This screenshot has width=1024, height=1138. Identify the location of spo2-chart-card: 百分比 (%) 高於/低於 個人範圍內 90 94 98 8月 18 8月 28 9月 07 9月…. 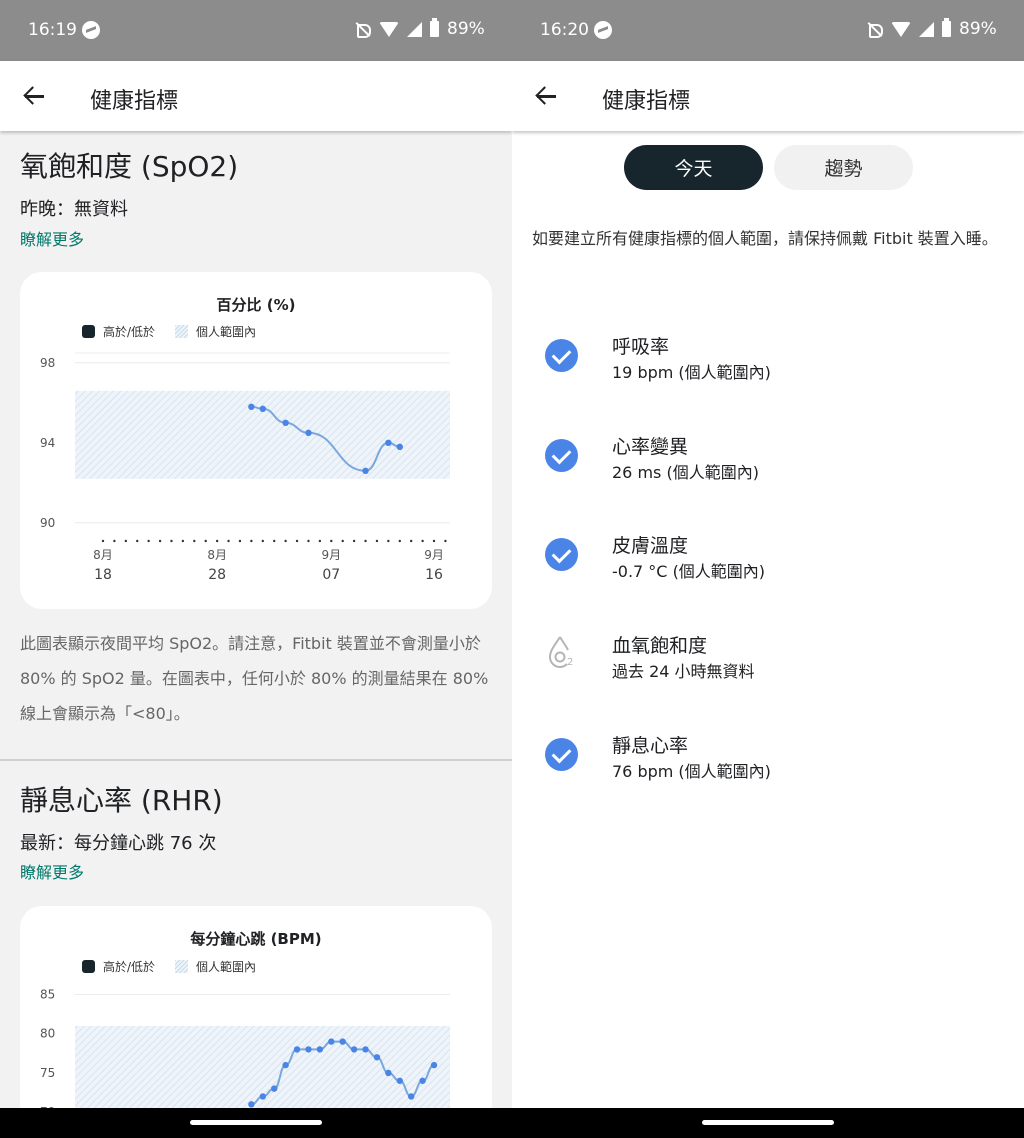
(256, 440).